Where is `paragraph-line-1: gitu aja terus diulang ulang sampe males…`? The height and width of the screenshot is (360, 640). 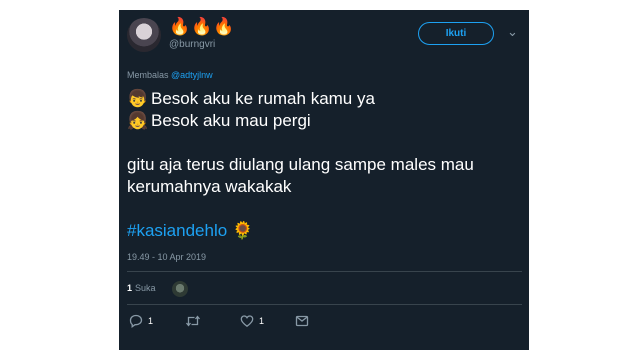
paragraph-line-1: gitu aja terus diulang ulang sampe males… is located at coordinates (300, 164).